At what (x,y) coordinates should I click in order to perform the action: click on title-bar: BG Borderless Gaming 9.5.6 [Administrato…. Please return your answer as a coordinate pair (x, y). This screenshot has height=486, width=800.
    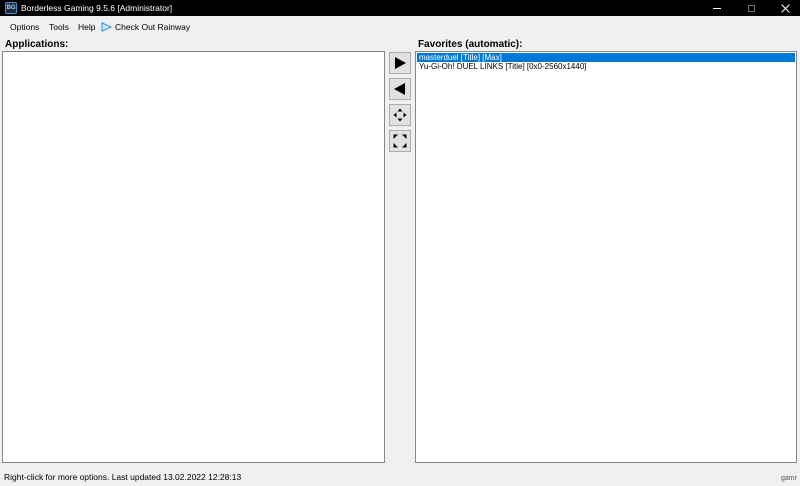
    Looking at the image, I should click on (400, 8).